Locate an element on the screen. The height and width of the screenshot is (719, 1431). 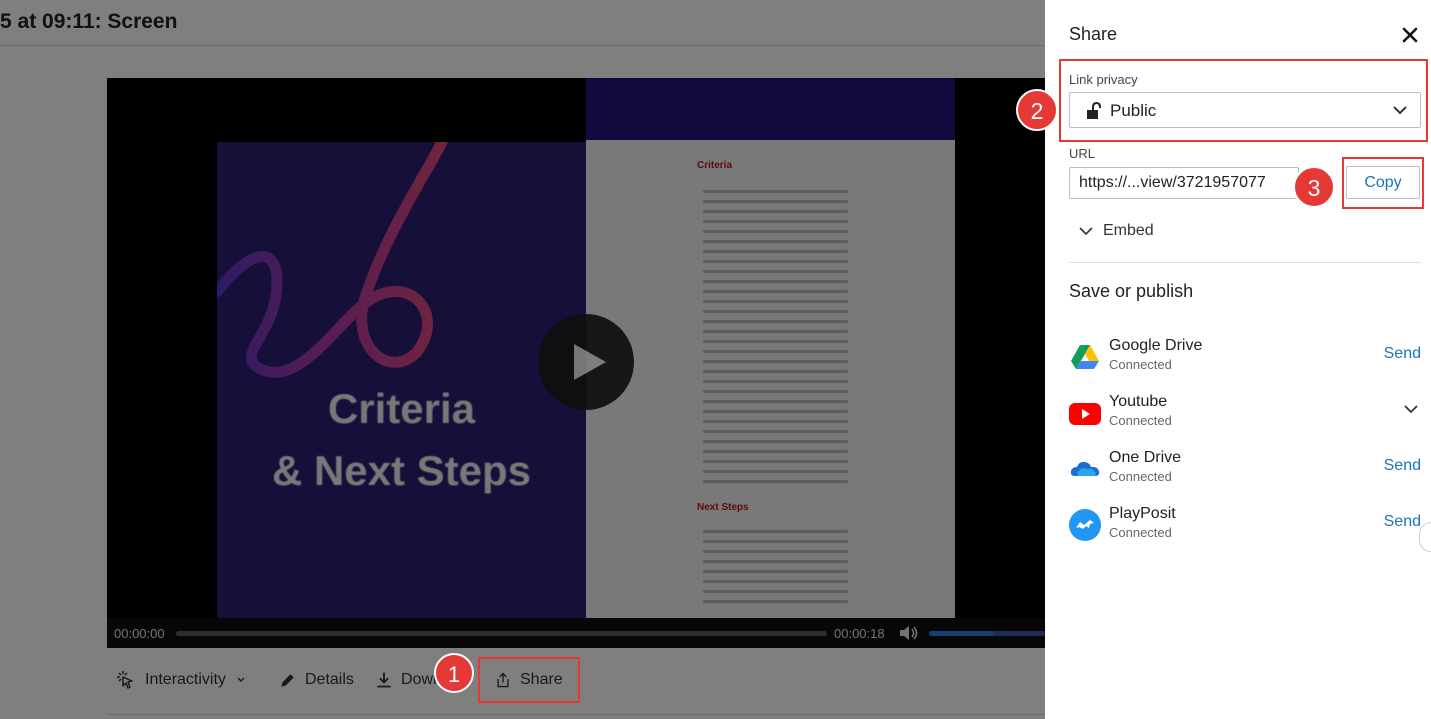
close-icon is located at coordinates (1410, 35).